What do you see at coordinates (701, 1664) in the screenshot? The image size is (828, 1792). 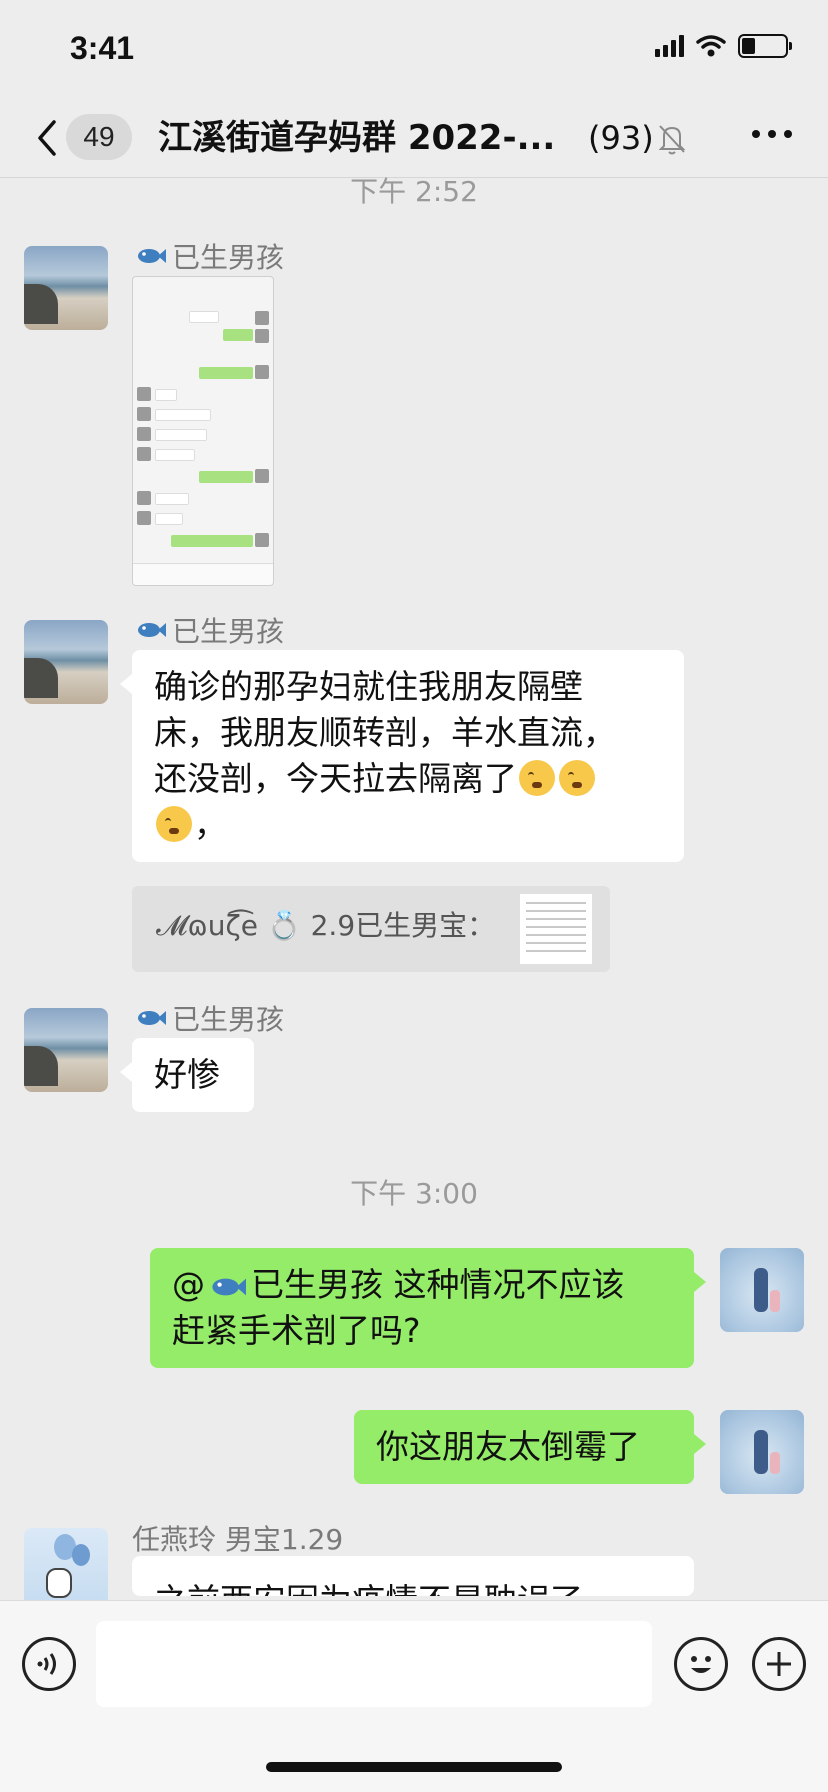 I see `emoji-icon` at bounding box center [701, 1664].